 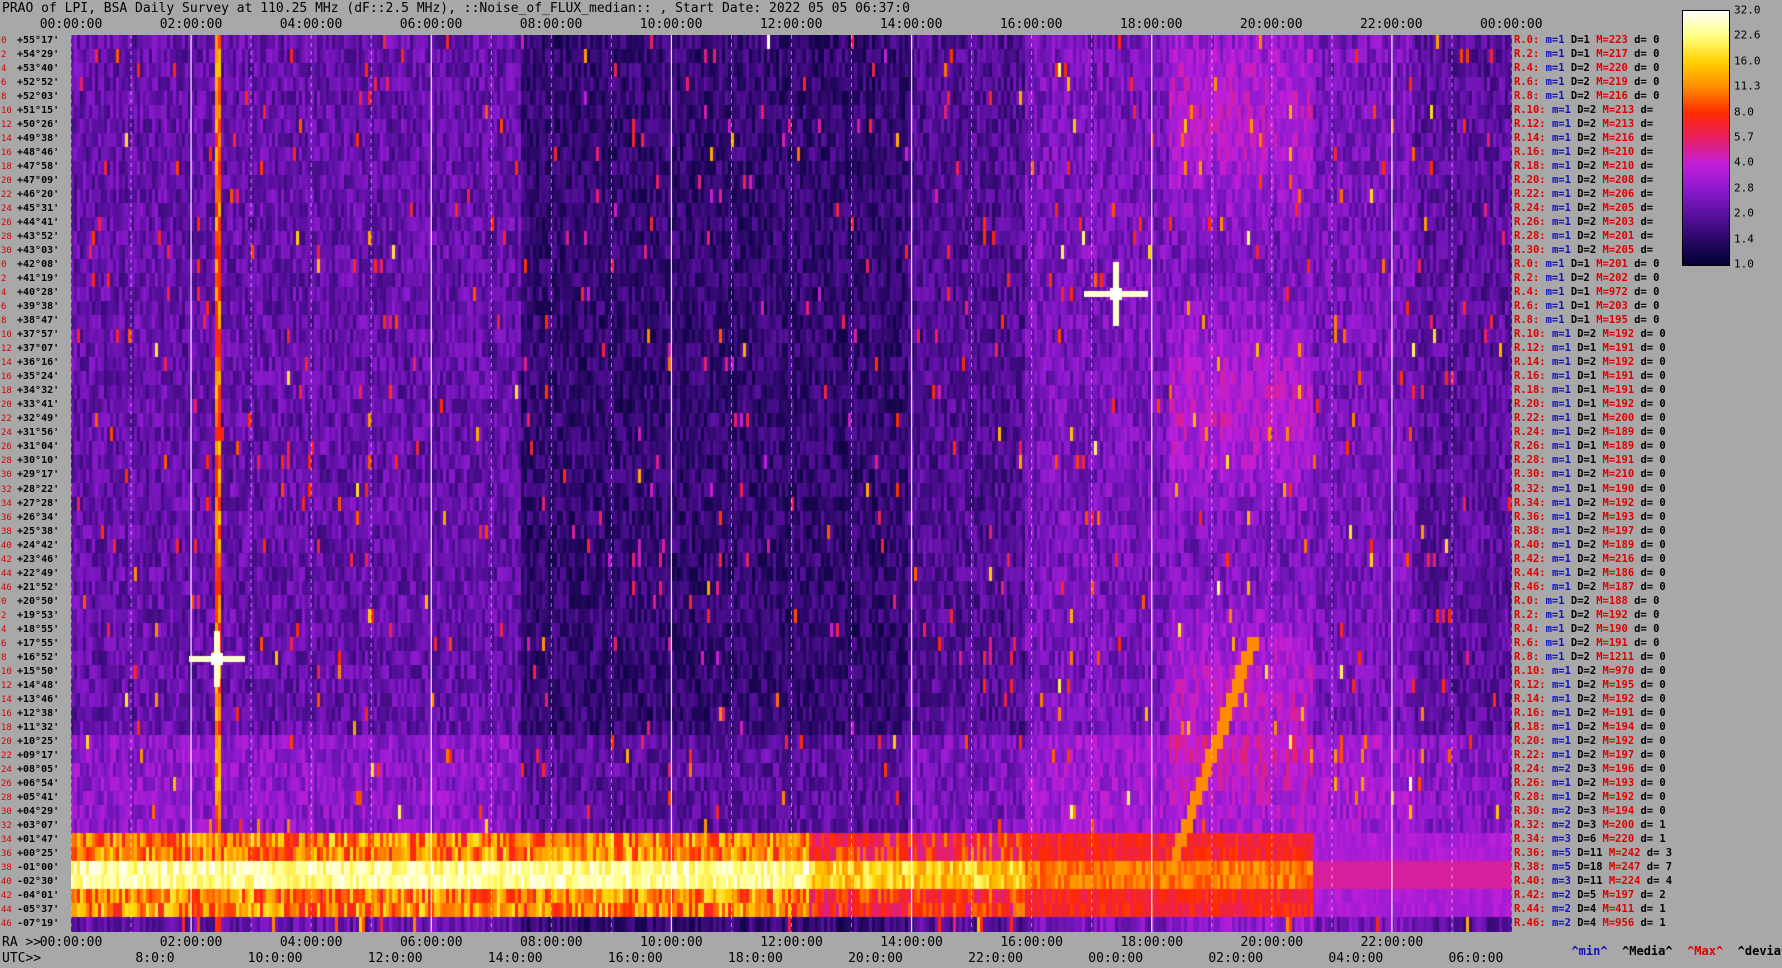 I want to click on row-stat-M: M=411, so click(x=1621, y=908).